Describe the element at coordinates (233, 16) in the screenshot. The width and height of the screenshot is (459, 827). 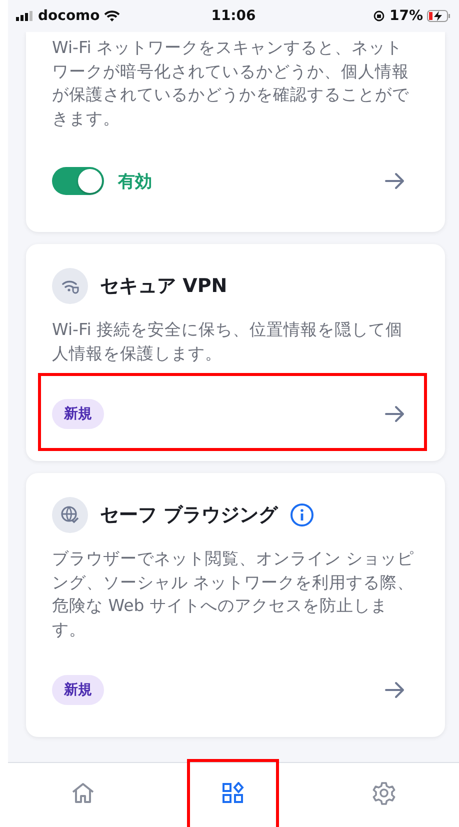
I see `clock-time: 11:06` at that location.